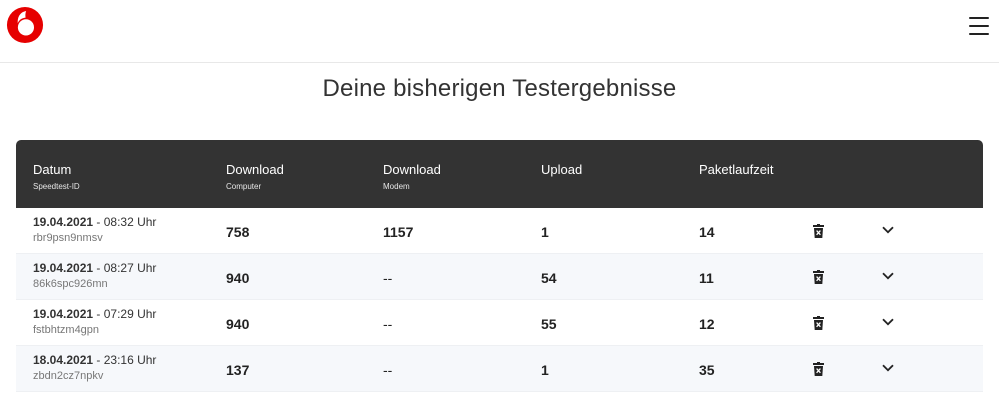 The width and height of the screenshot is (999, 397). I want to click on header-latency-label: Paketlaufzeit, so click(736, 169).